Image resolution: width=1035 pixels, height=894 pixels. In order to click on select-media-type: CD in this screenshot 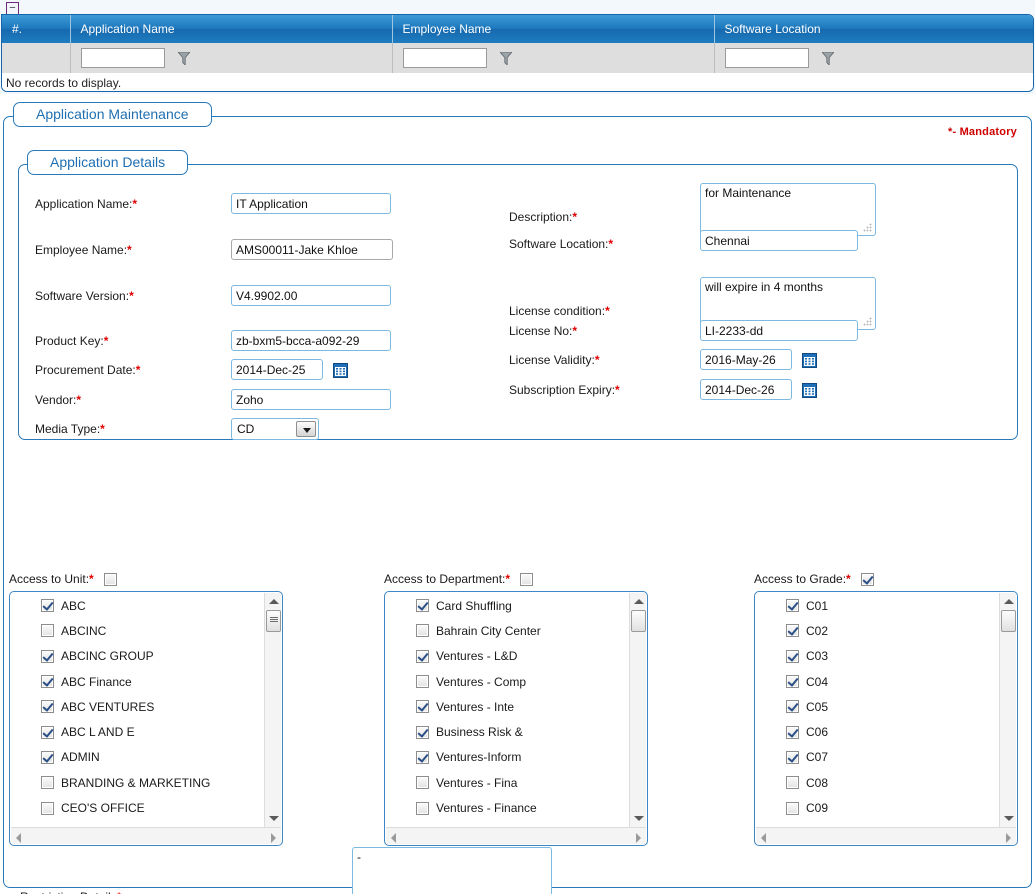, I will do `click(275, 429)`.